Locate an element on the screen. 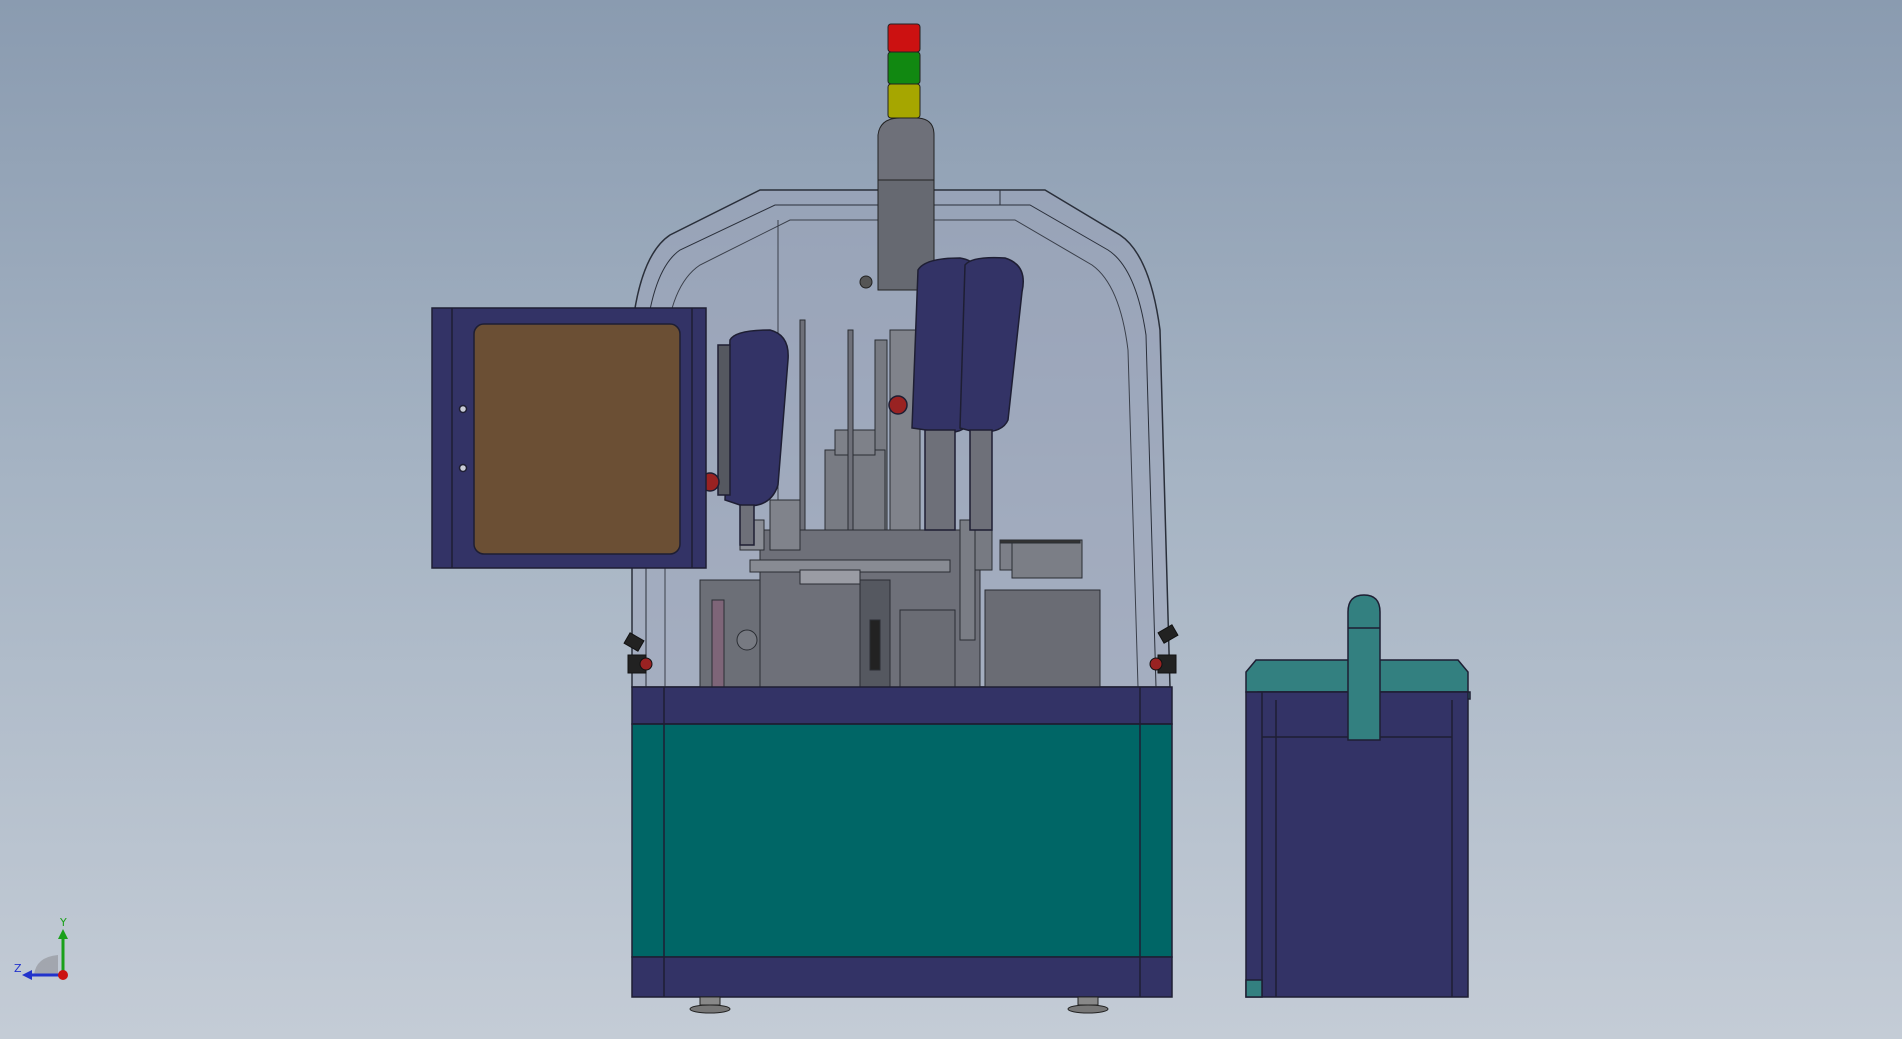 Image resolution: width=1902 pixels, height=1039 pixels. leveling-feet is located at coordinates (899, 1005).